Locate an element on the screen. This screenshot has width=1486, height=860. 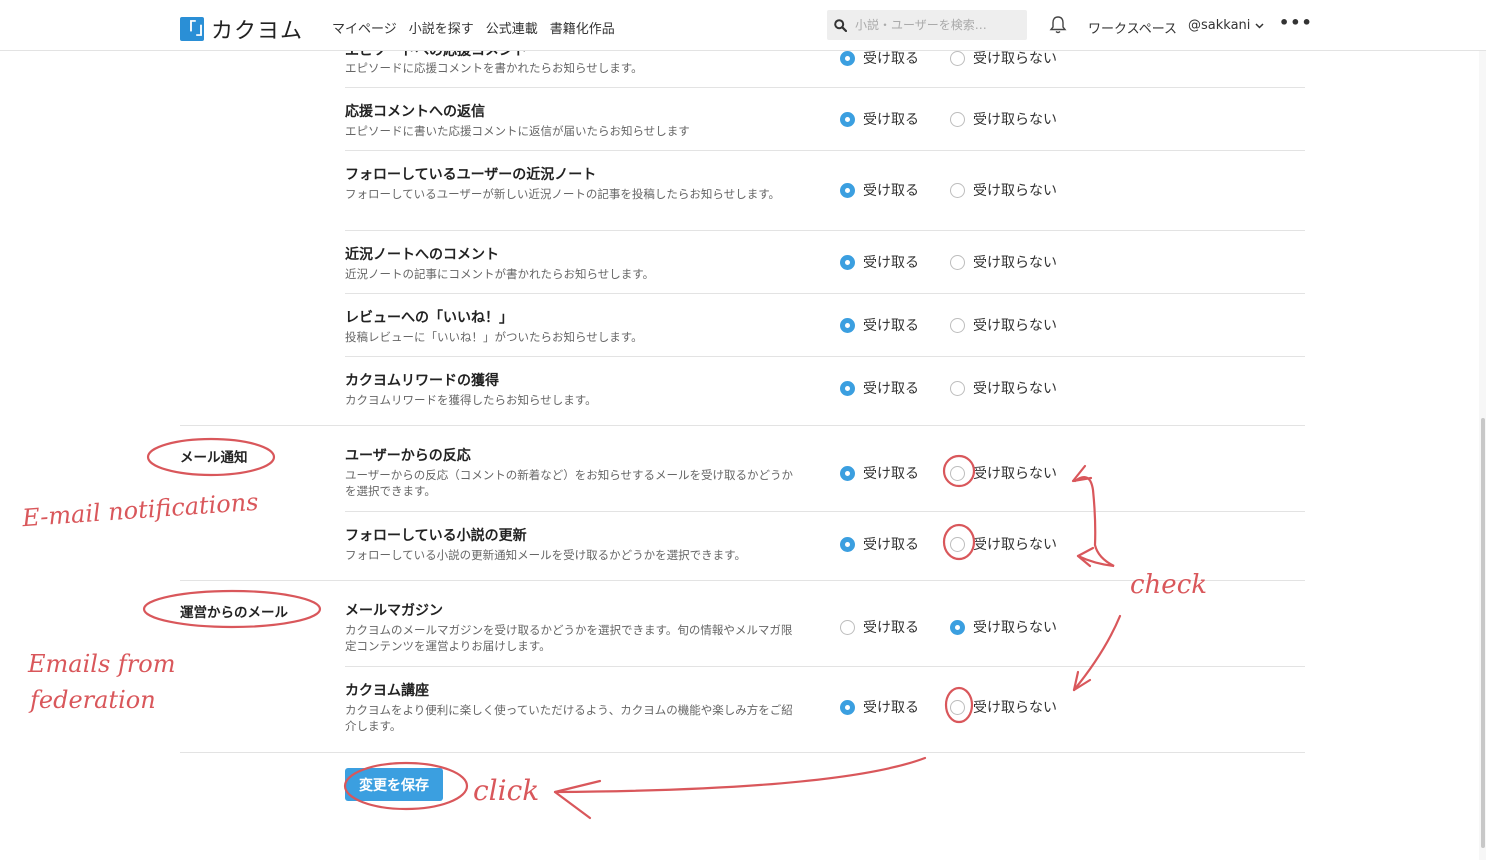
nav-official-serials: 公式連載 is located at coordinates (512, 27).